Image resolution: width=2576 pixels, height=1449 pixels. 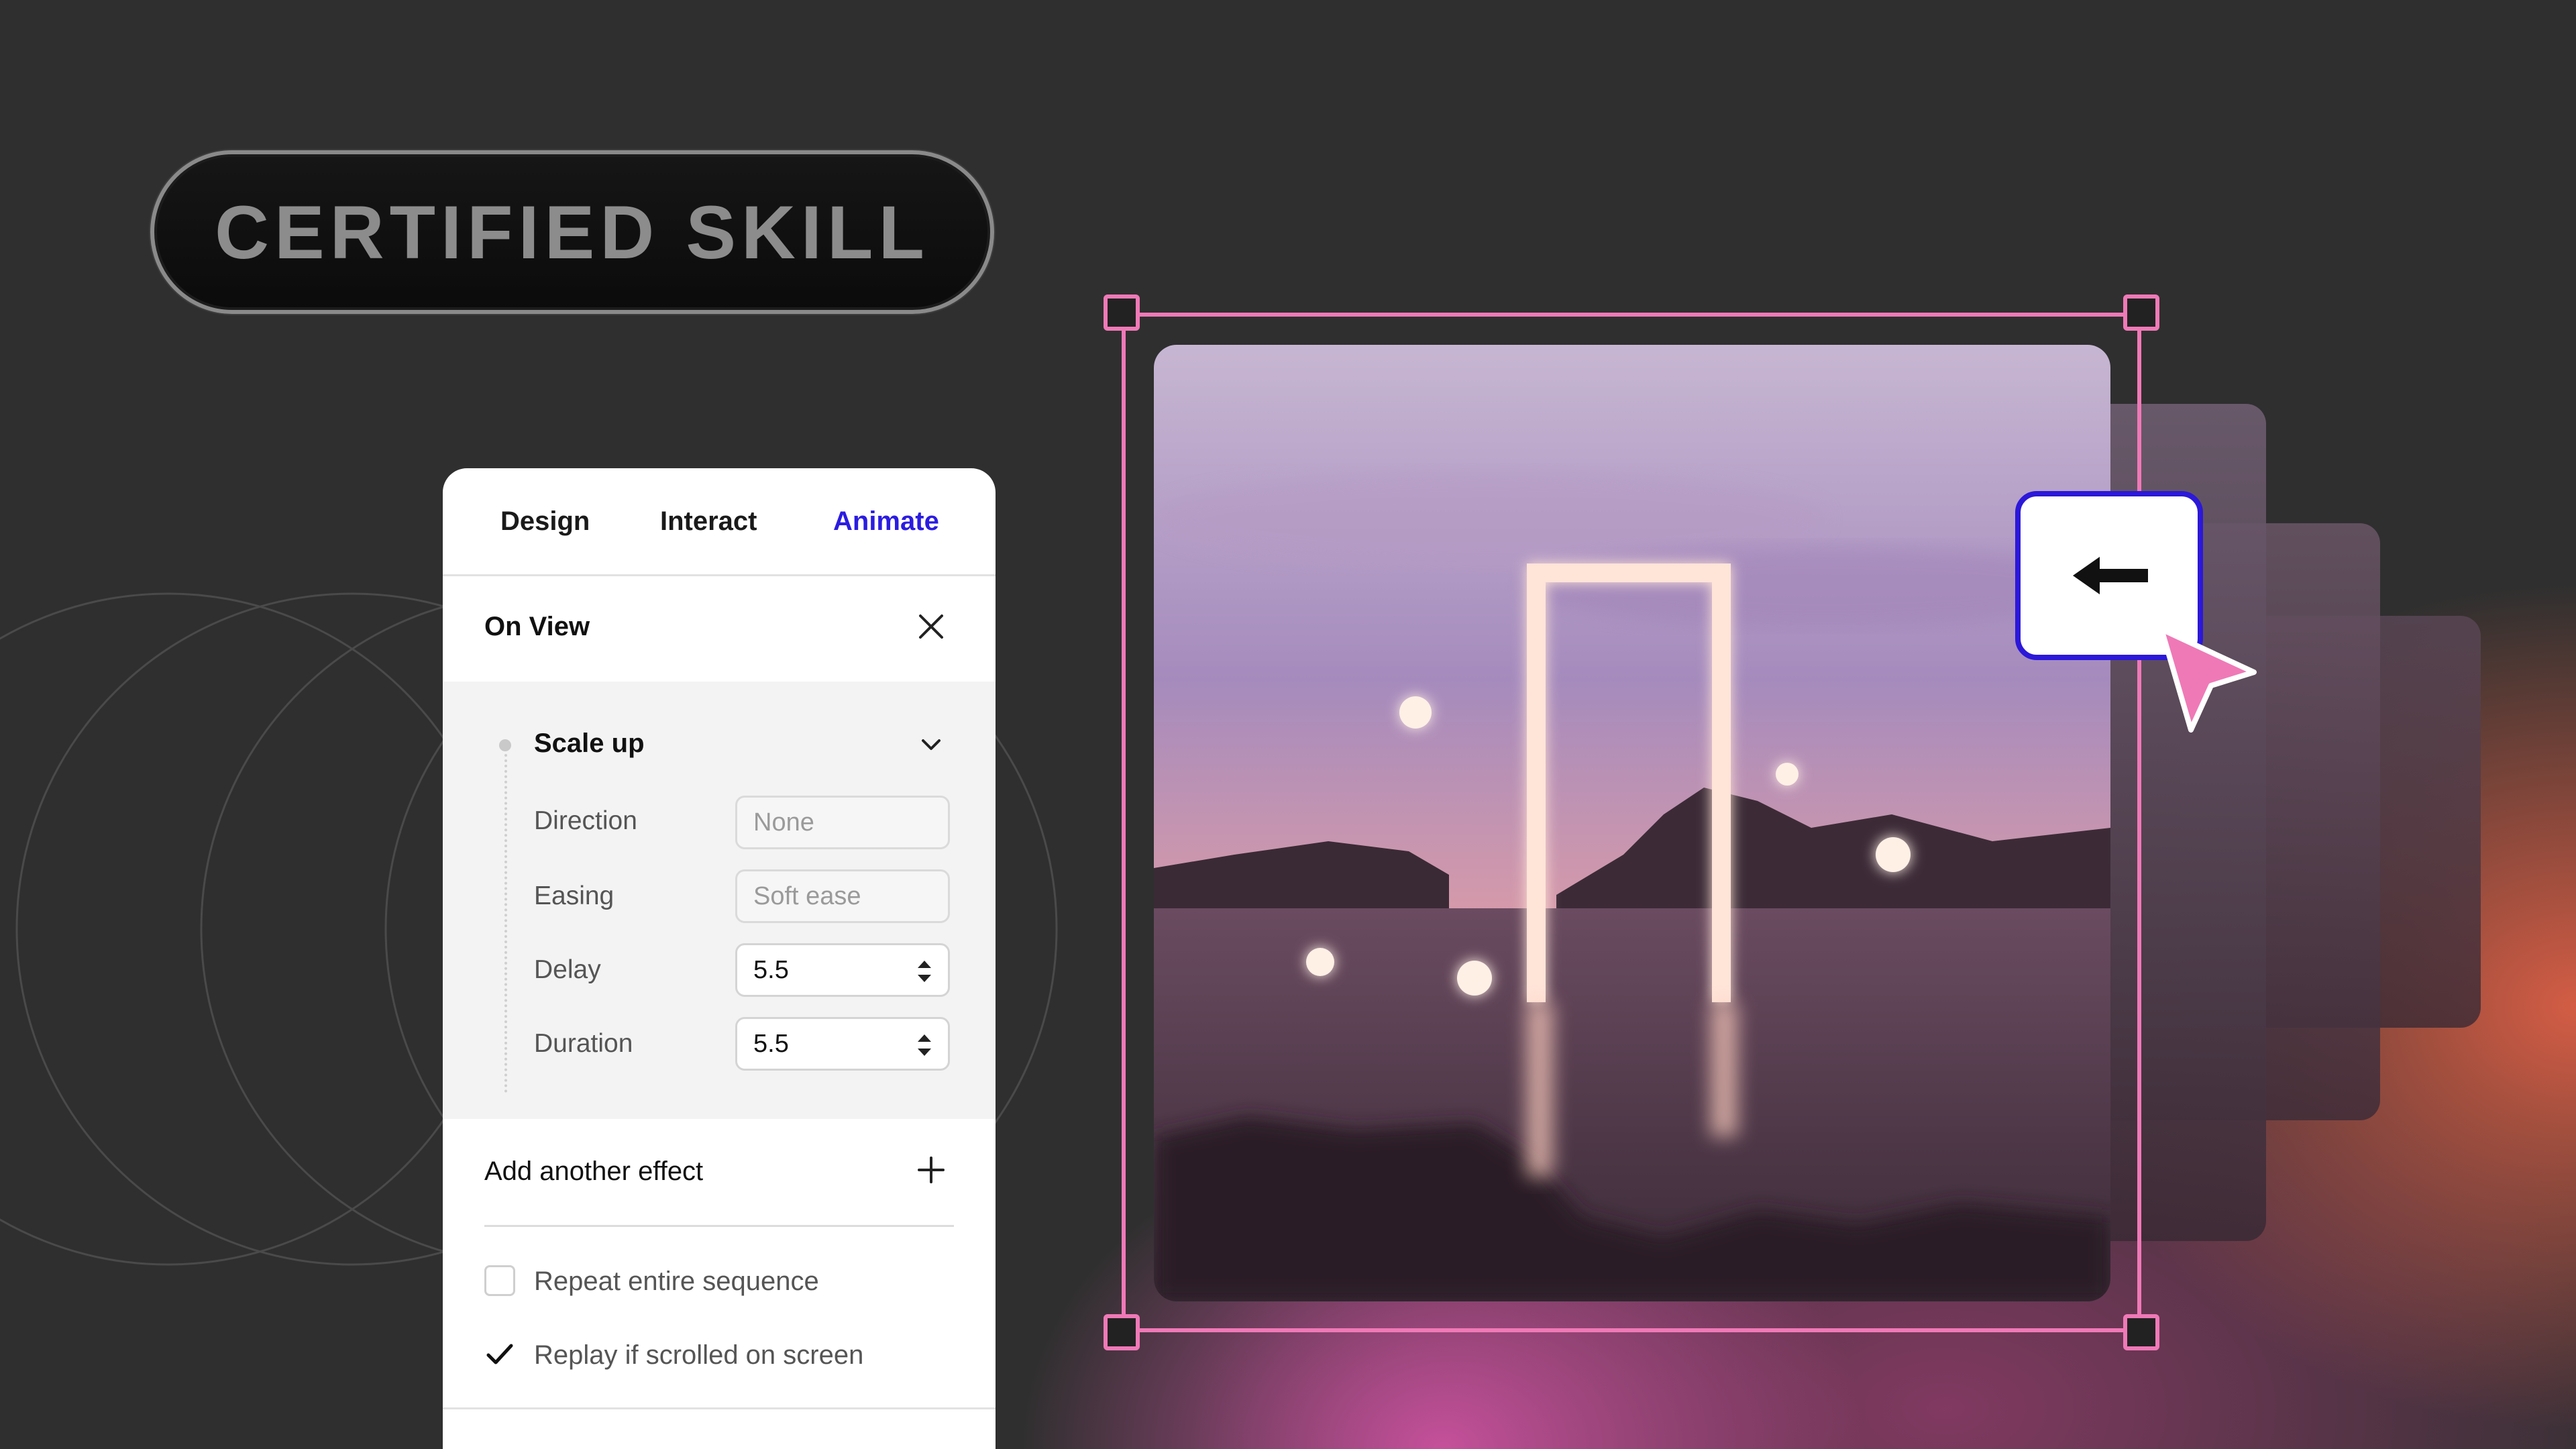 I want to click on duration-input: 5.5, so click(x=842, y=1044).